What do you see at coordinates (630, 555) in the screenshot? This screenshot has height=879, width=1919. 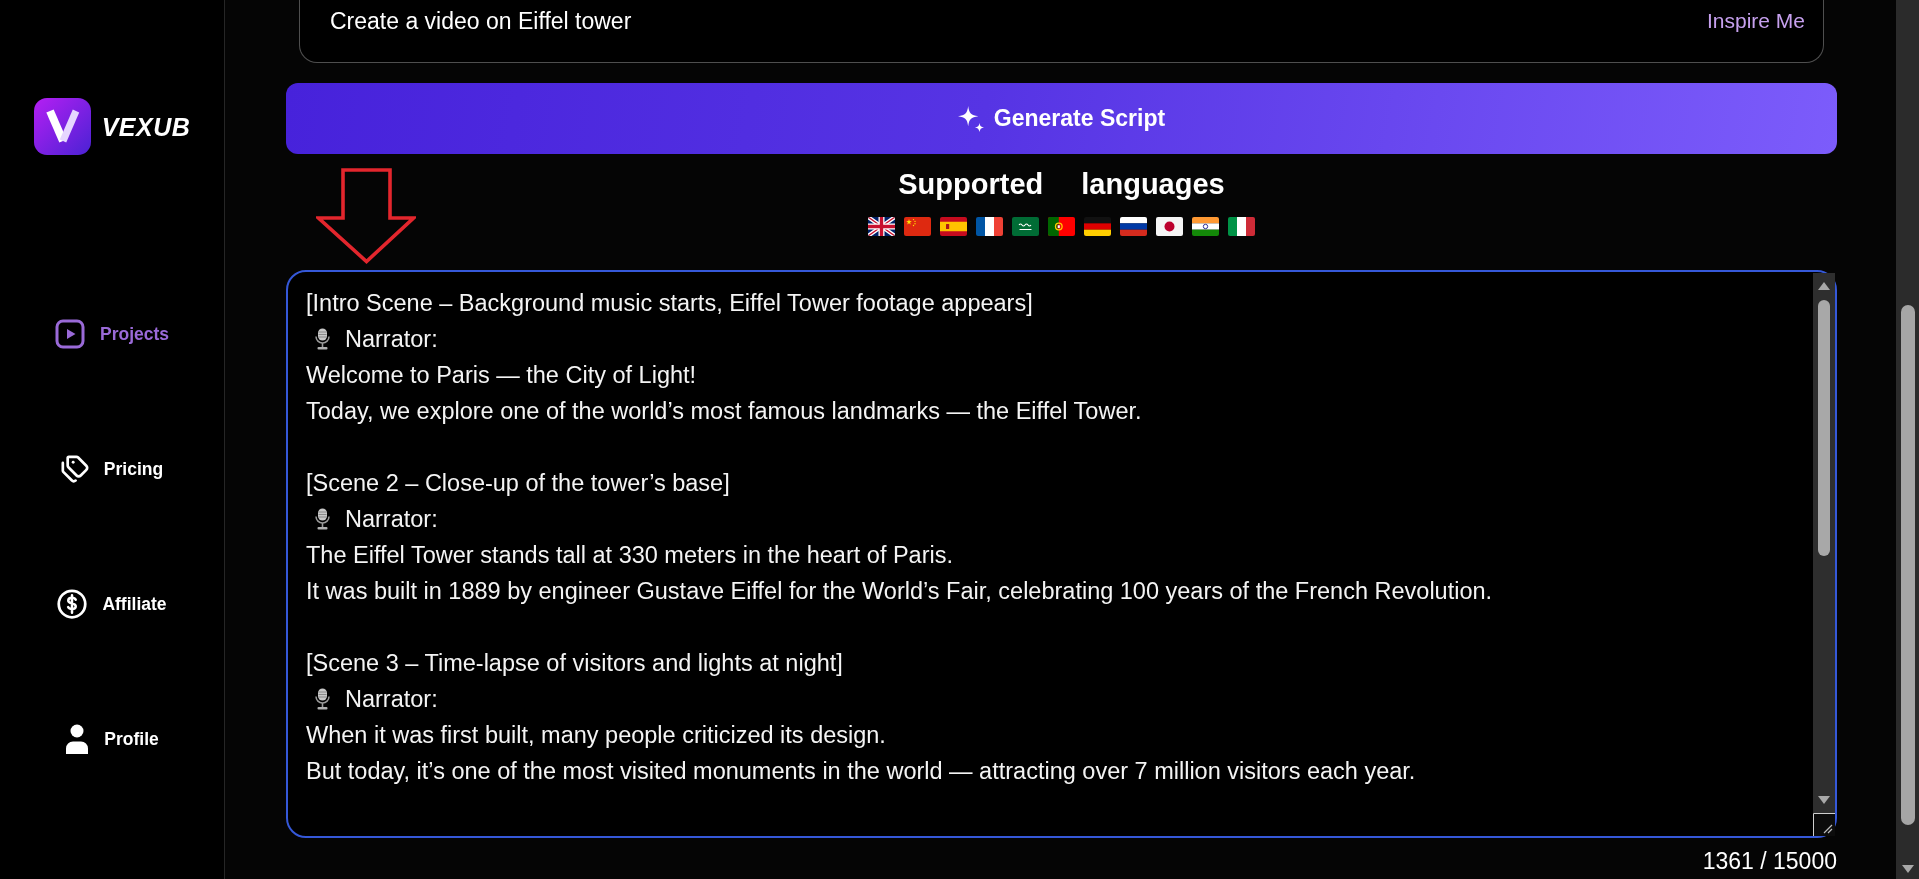 I see `script-line: The Eiffel Tower stands tall at 330 meters in the heart of Paris.` at bounding box center [630, 555].